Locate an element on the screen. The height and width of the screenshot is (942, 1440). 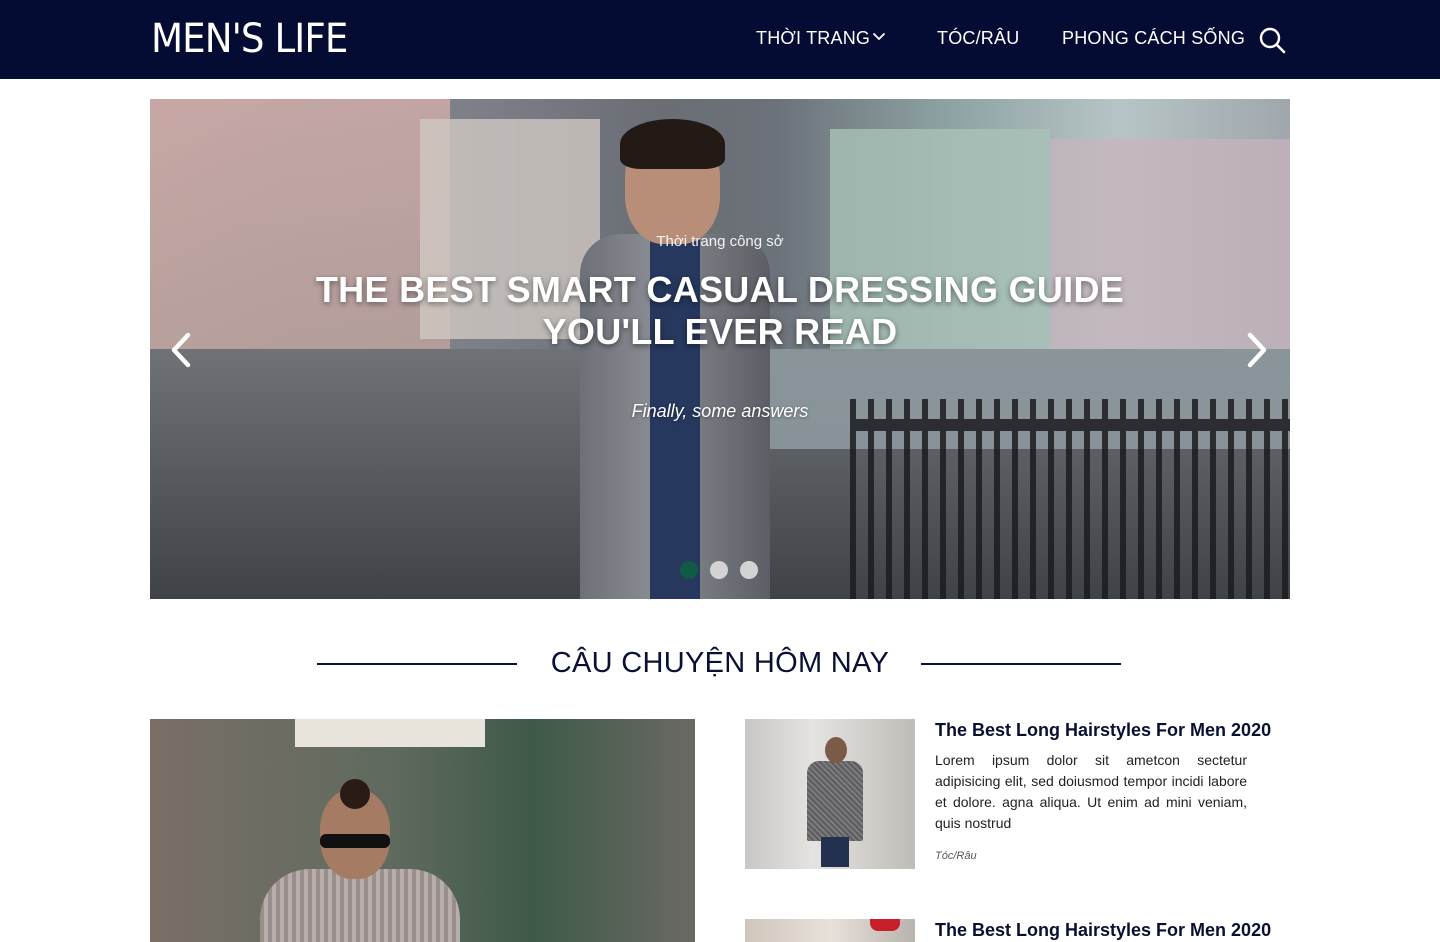
hero-category: Thời trang công sở is located at coordinates (720, 241).